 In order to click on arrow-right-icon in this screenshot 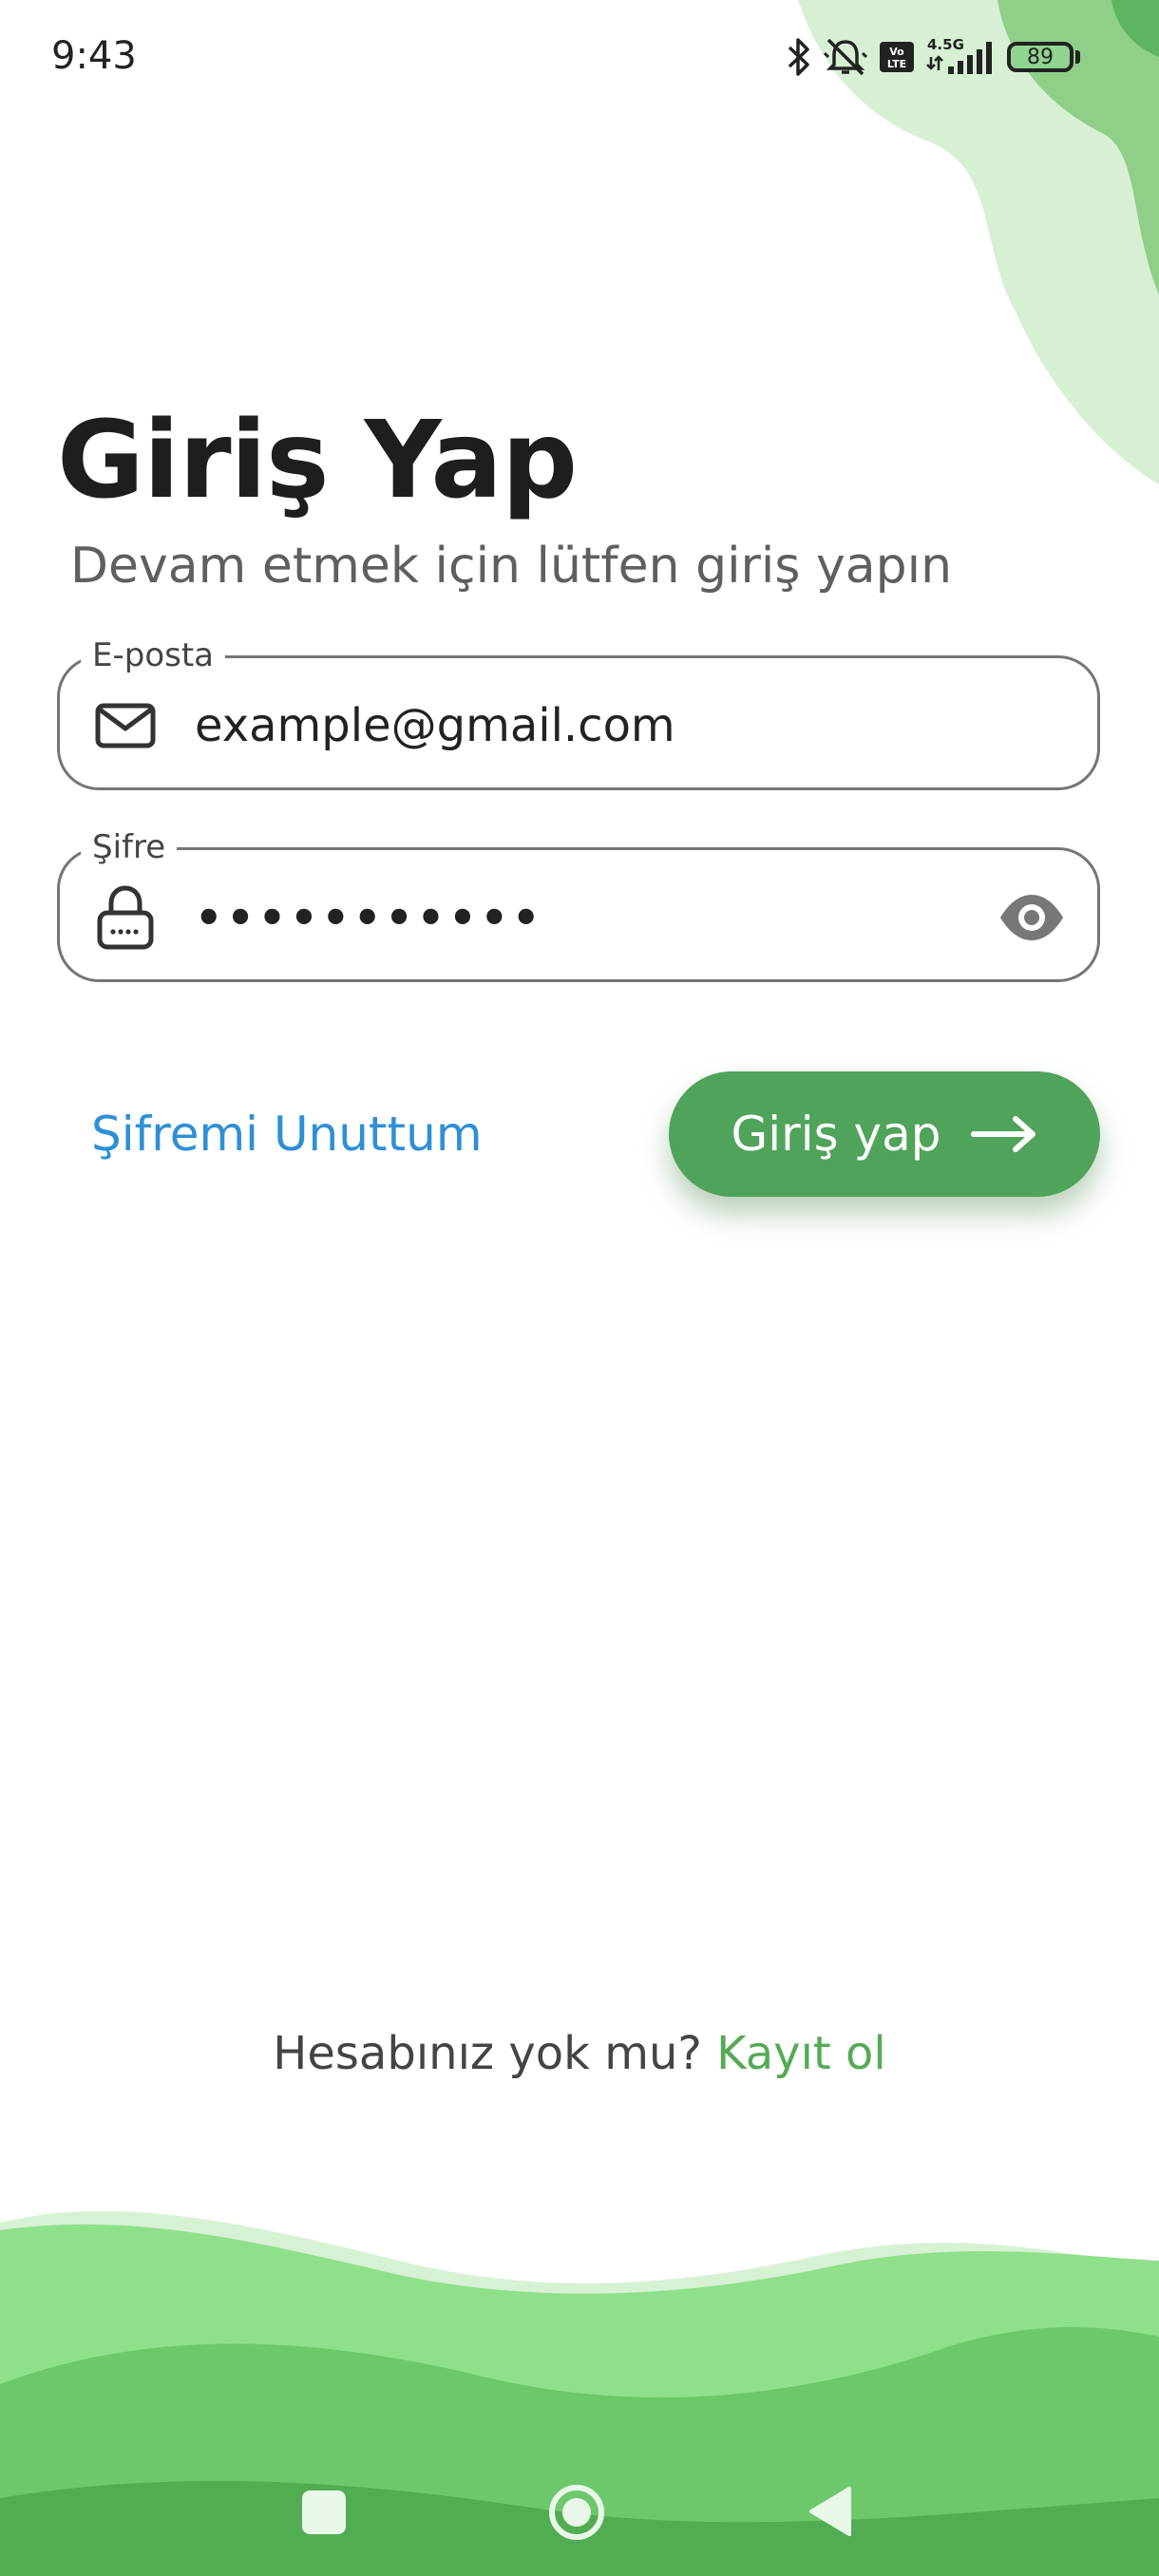, I will do `click(1003, 1134)`.